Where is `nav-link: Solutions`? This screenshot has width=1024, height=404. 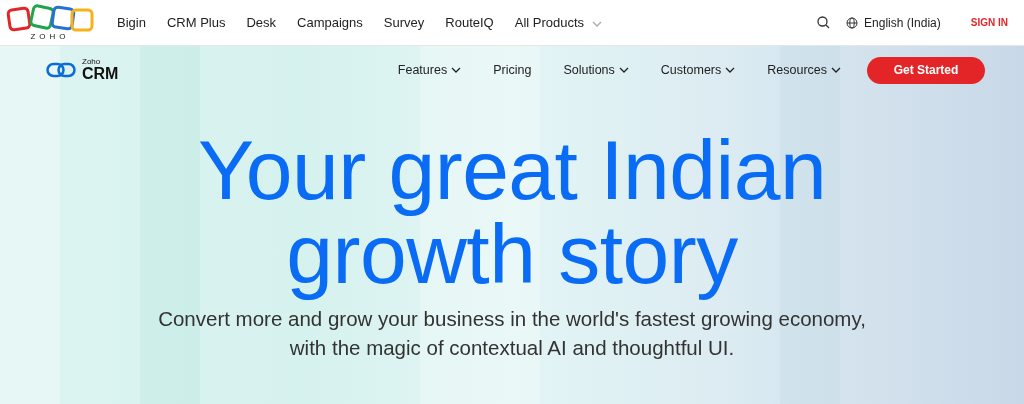 nav-link: Solutions is located at coordinates (596, 70).